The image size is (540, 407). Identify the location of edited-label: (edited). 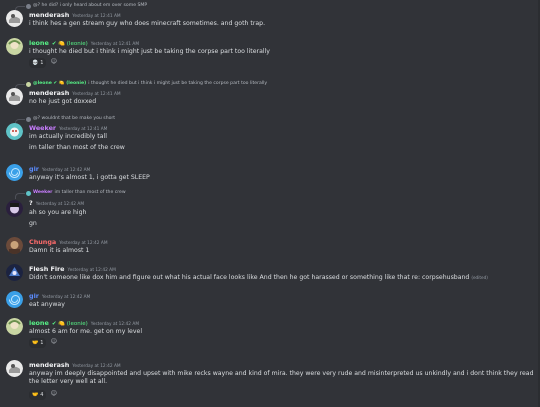
(479, 277).